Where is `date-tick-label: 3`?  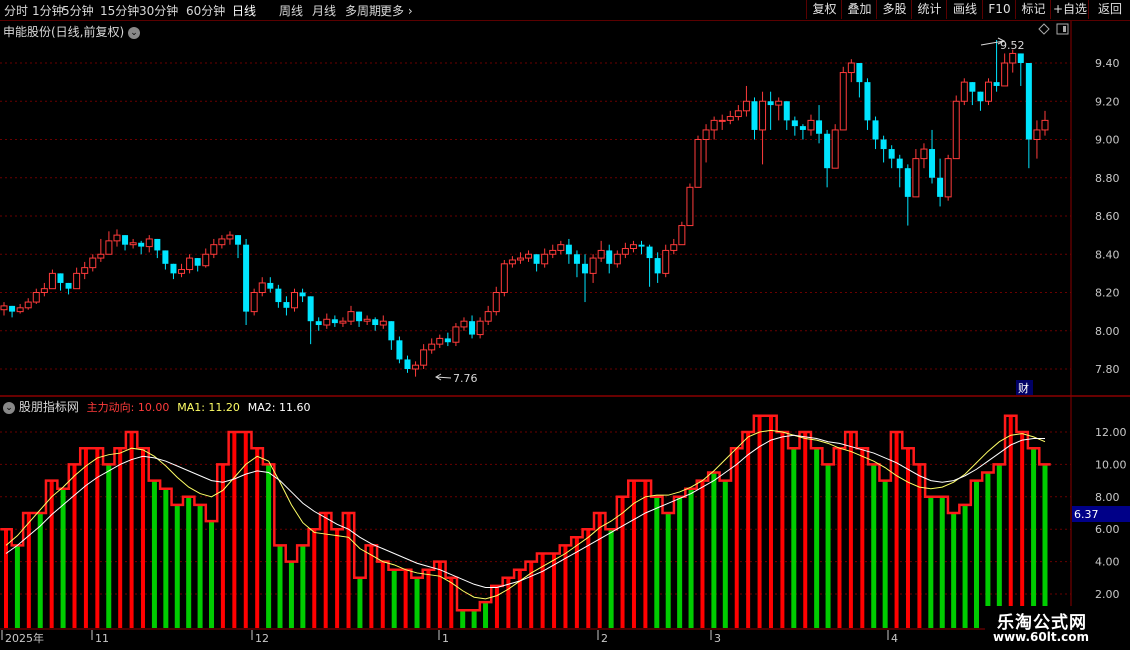
date-tick-label: 3 is located at coordinates (717, 638).